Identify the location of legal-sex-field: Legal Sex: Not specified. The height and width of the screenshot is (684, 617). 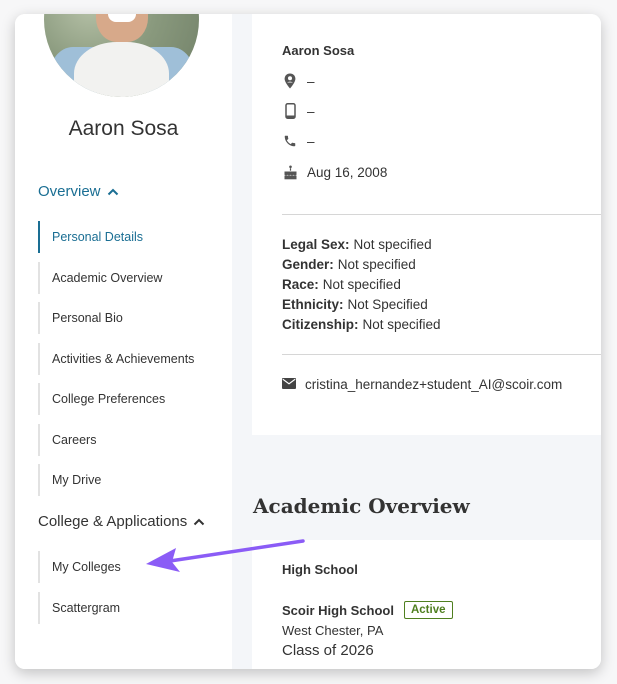
(357, 244).